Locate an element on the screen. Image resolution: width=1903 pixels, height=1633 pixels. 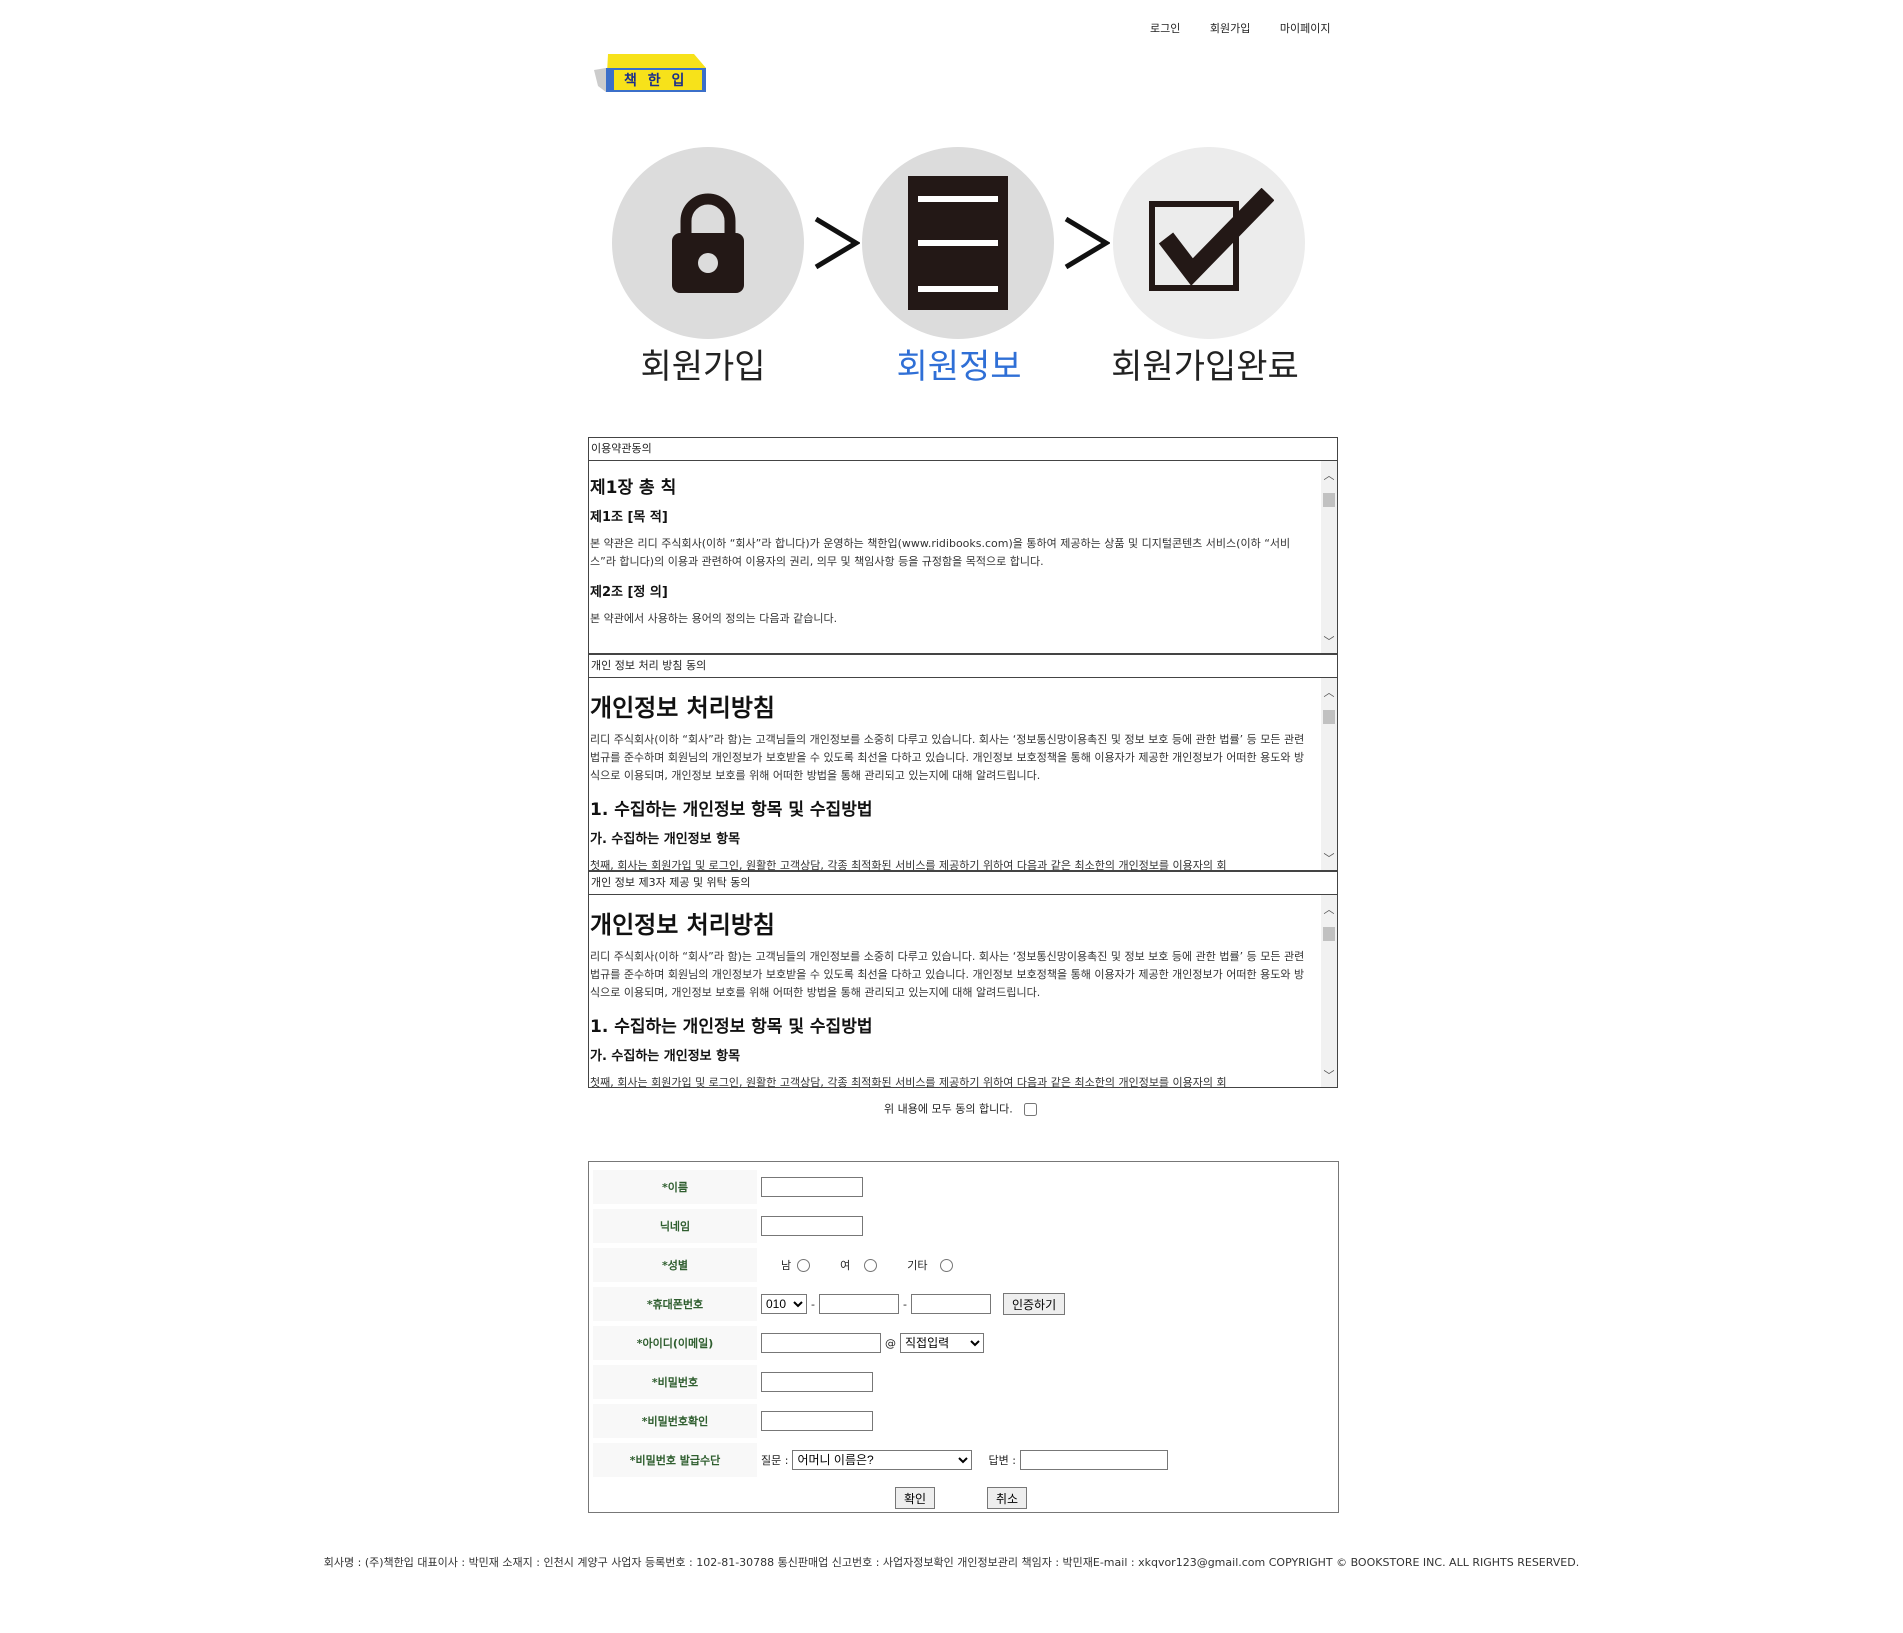
gender-other-label: 기타 is located at coordinates (917, 1265).